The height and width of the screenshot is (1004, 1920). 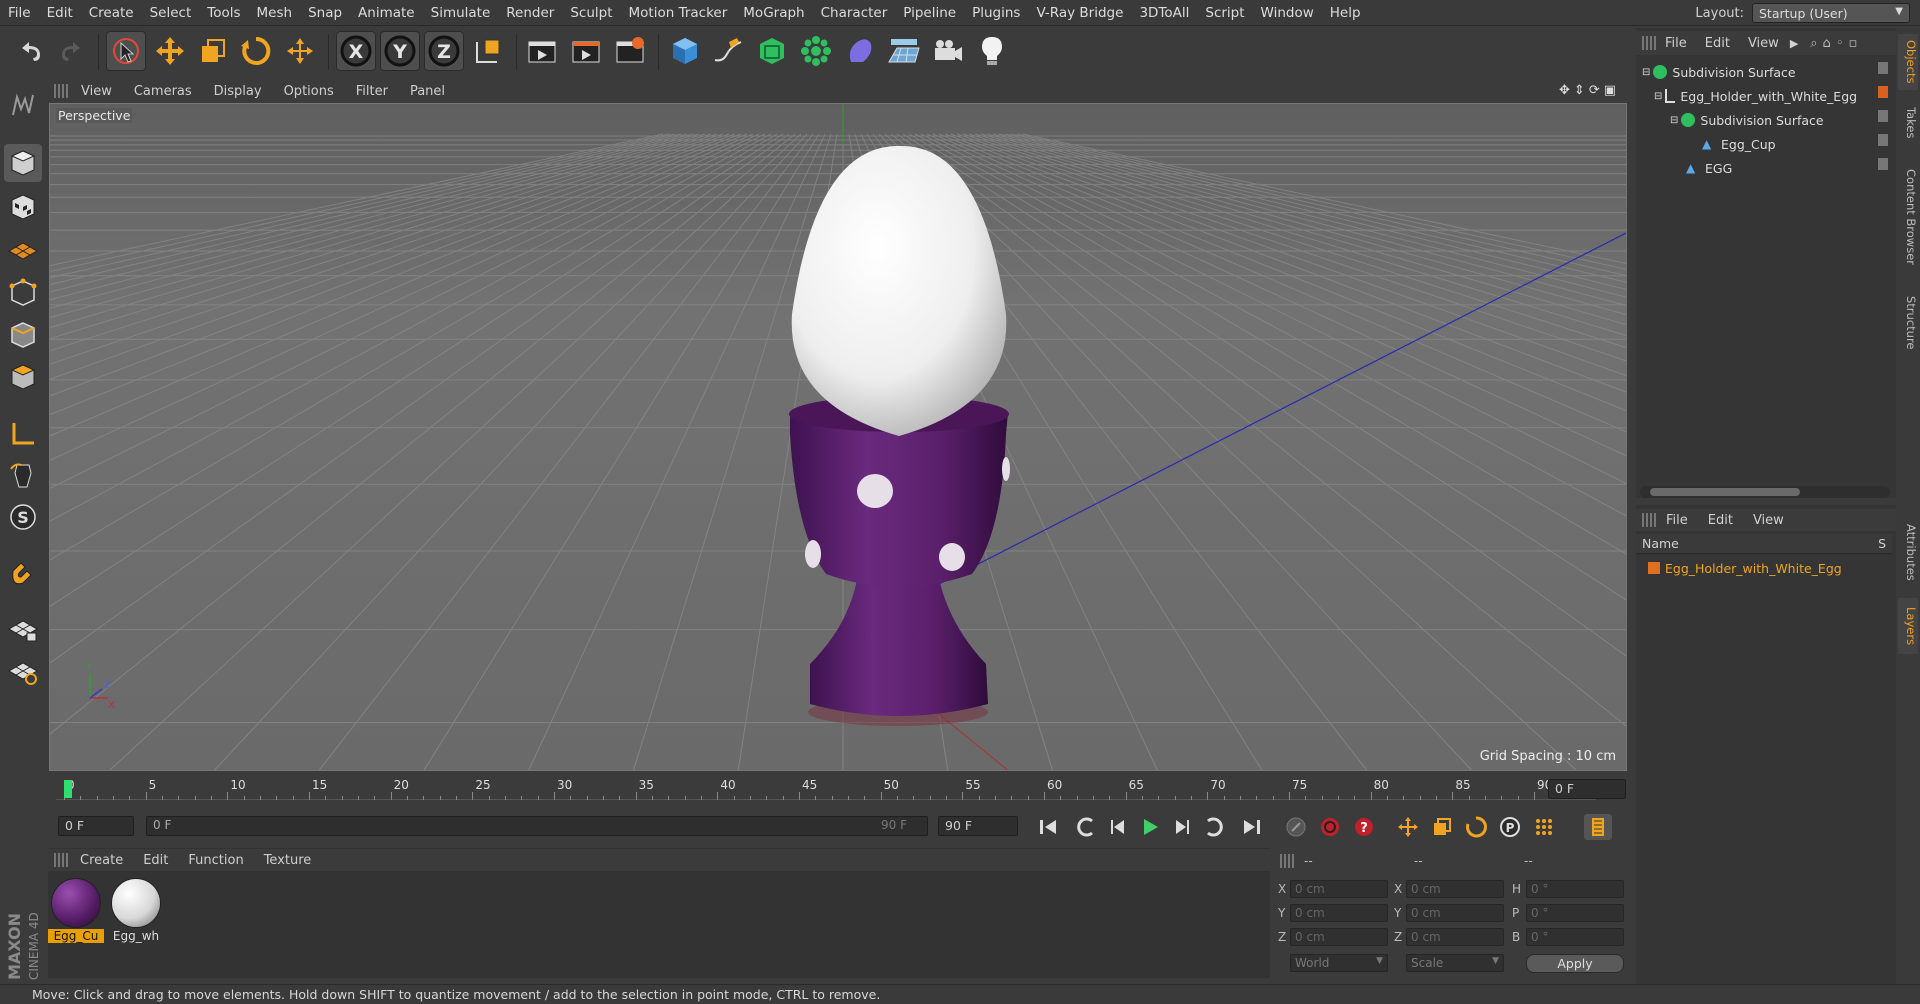 I want to click on key-scale-icon, so click(x=1442, y=827).